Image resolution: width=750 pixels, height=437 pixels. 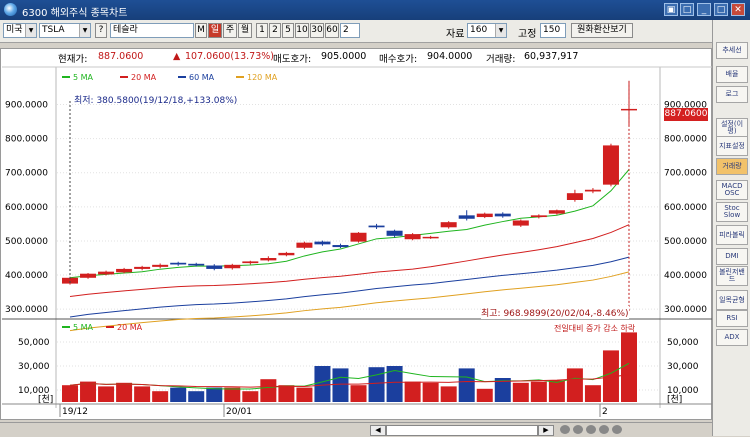 What do you see at coordinates (686, 114) in the screenshot?
I see `current-price-tag: 887.0600` at bounding box center [686, 114].